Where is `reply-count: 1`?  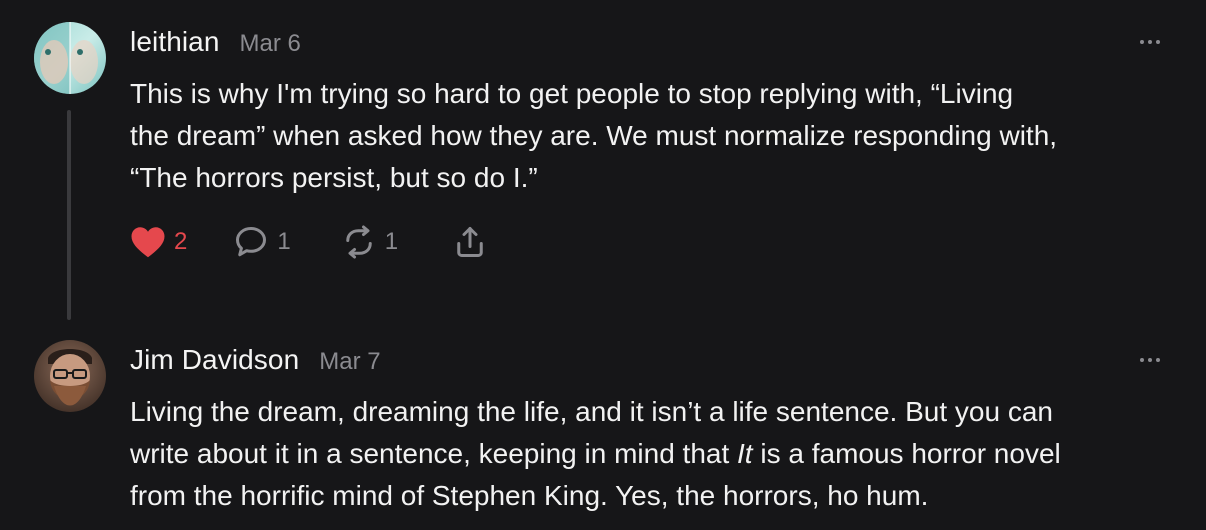 reply-count: 1 is located at coordinates (284, 241).